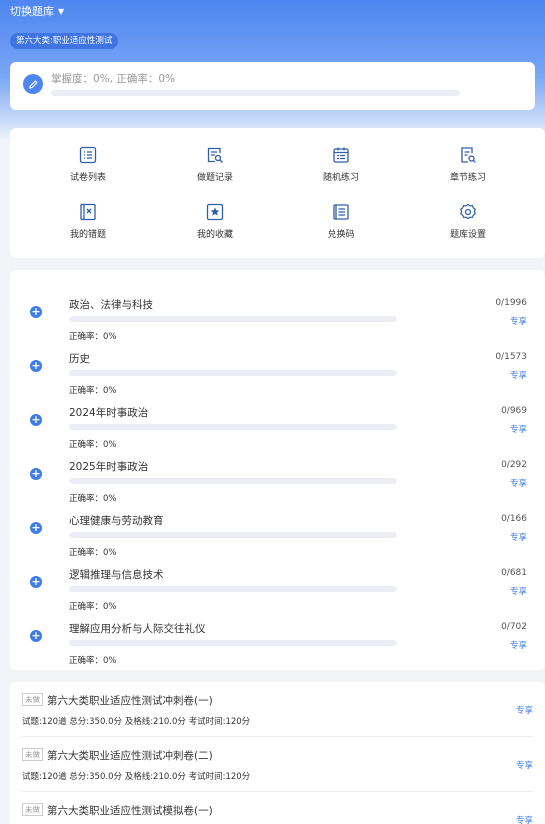 The width and height of the screenshot is (545, 824). I want to click on subject-item: + 2025年时事政治 正确率：0% 0/292 专享, so click(277, 473).